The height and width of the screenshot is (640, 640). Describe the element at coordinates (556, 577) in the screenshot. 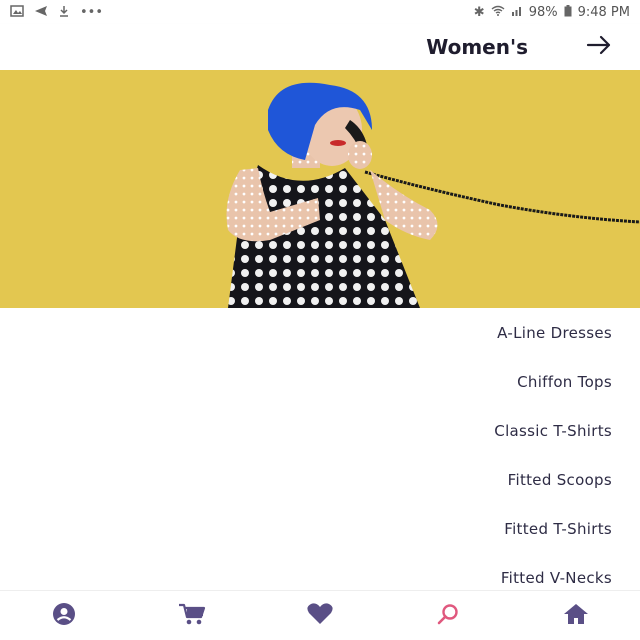

I see `category-label: Fitted V-Necks` at that location.